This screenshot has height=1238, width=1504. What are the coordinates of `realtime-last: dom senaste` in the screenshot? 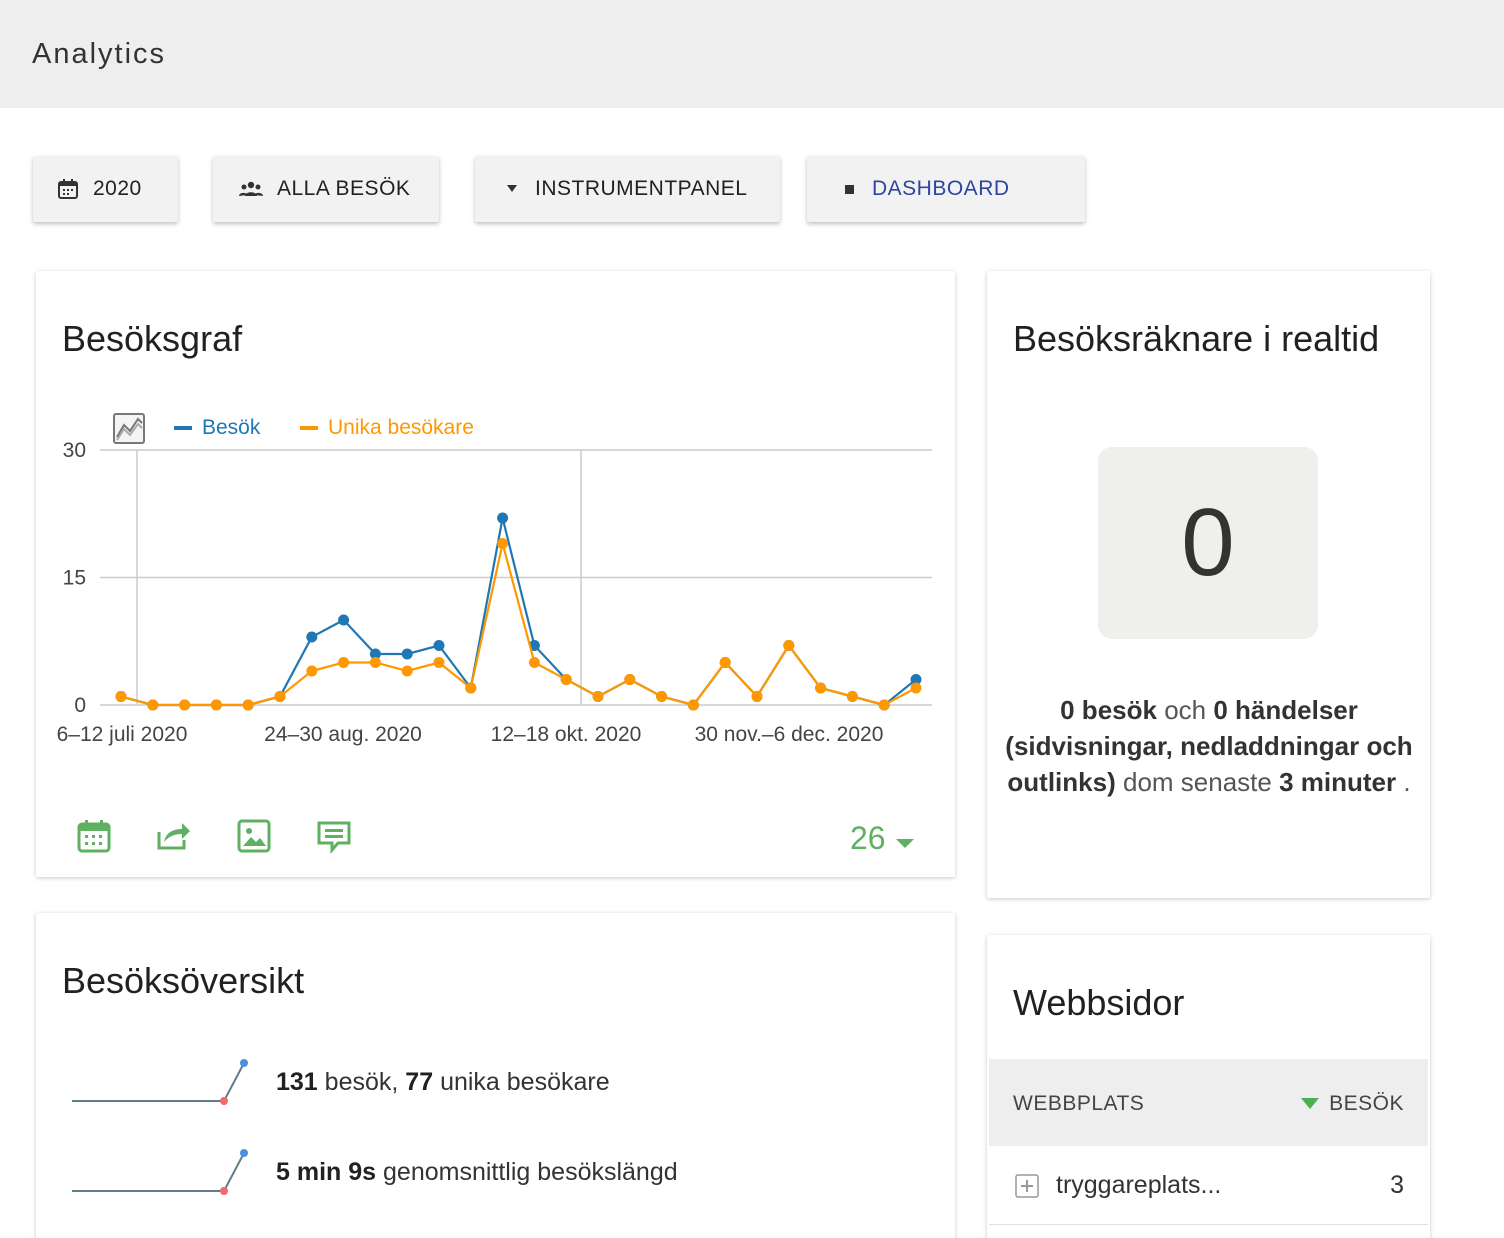 It's located at (1197, 782).